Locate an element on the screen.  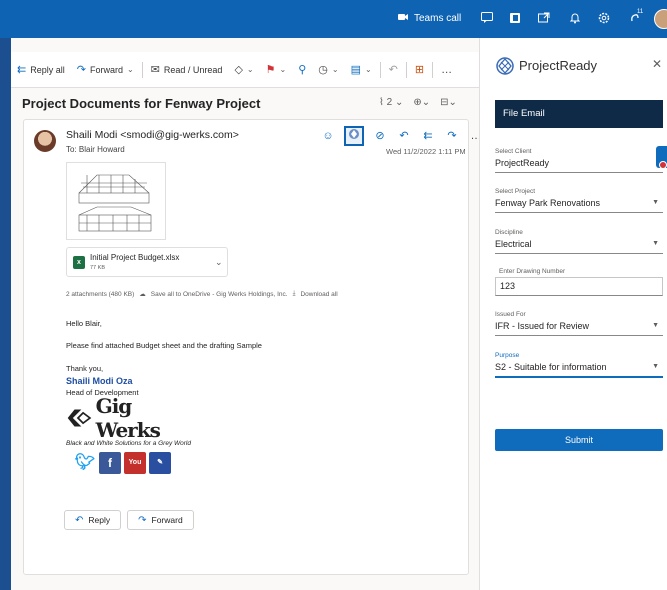
reply-buttons: ↶ Reply ↷ Forward is located at coordinates (129, 520).